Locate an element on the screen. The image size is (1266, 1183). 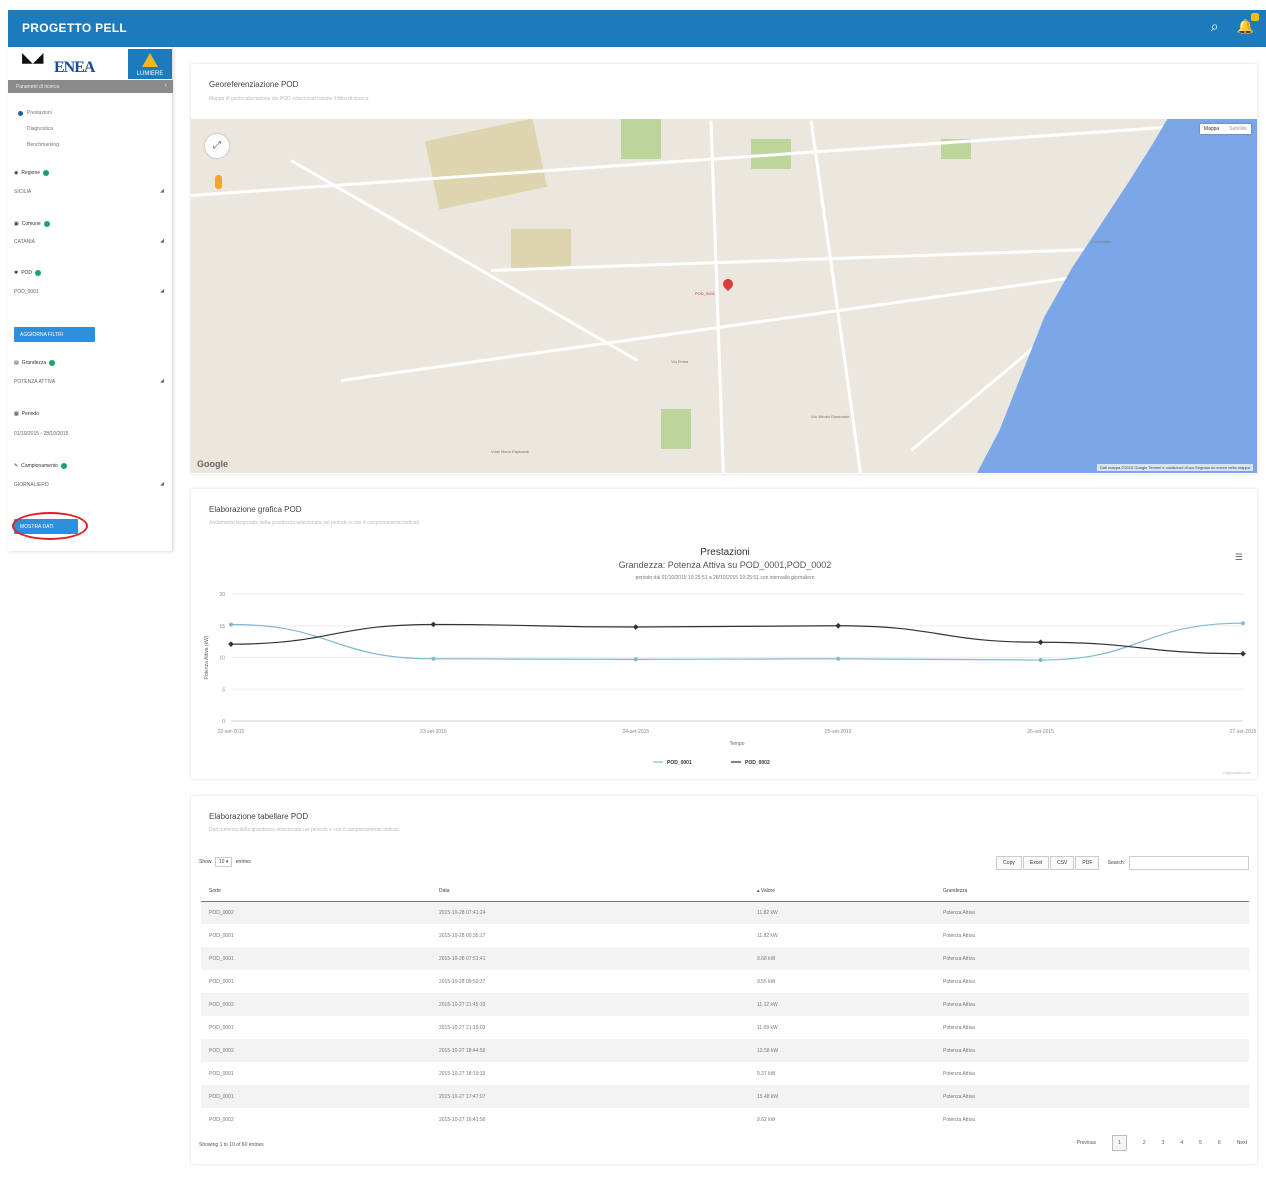
search-input is located at coordinates (1189, 863).